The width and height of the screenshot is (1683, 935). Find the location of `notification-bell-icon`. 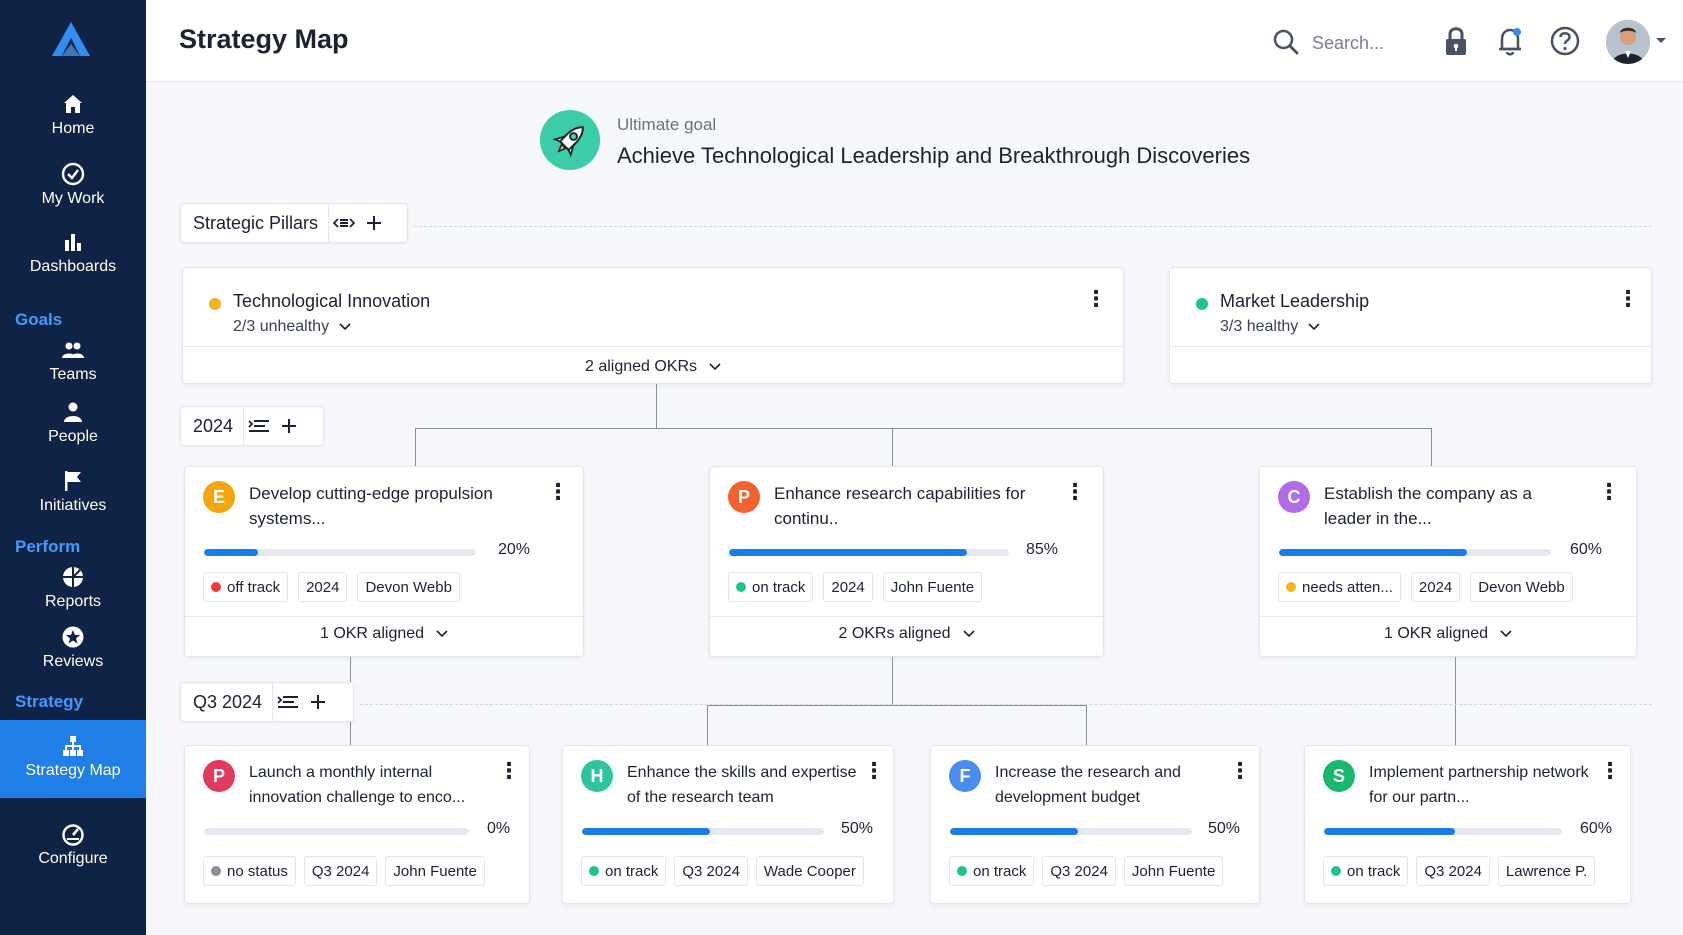

notification-bell-icon is located at coordinates (1510, 41).